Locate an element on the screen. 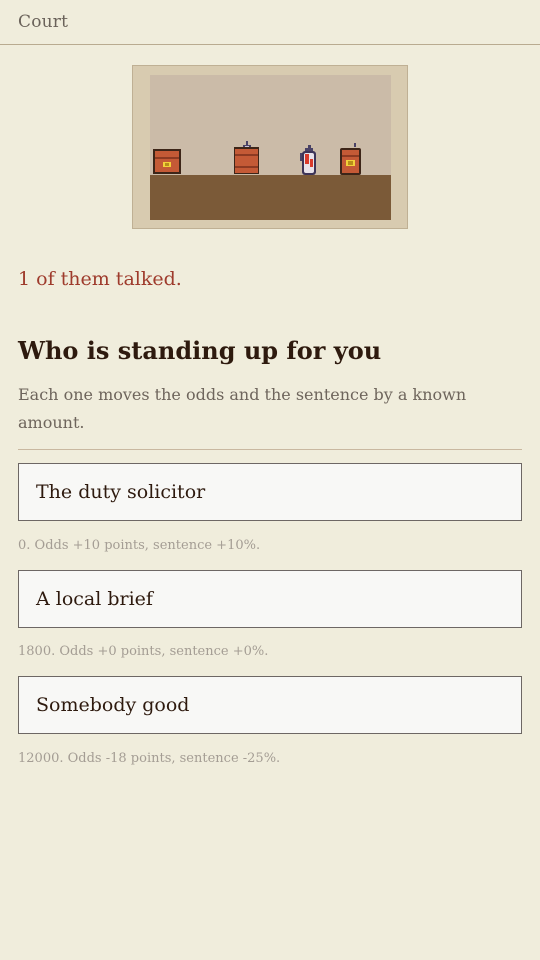  option-description-local-brief: 1800. Odds +0 points, sentence +0%. is located at coordinates (143, 651).